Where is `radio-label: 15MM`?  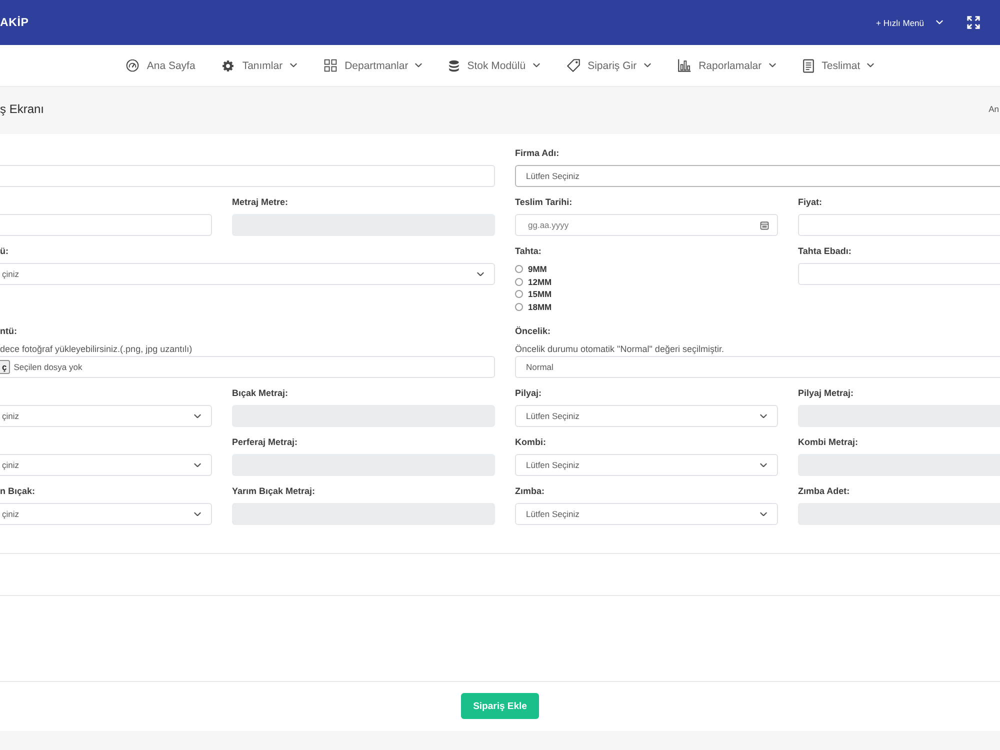 radio-label: 15MM is located at coordinates (540, 294).